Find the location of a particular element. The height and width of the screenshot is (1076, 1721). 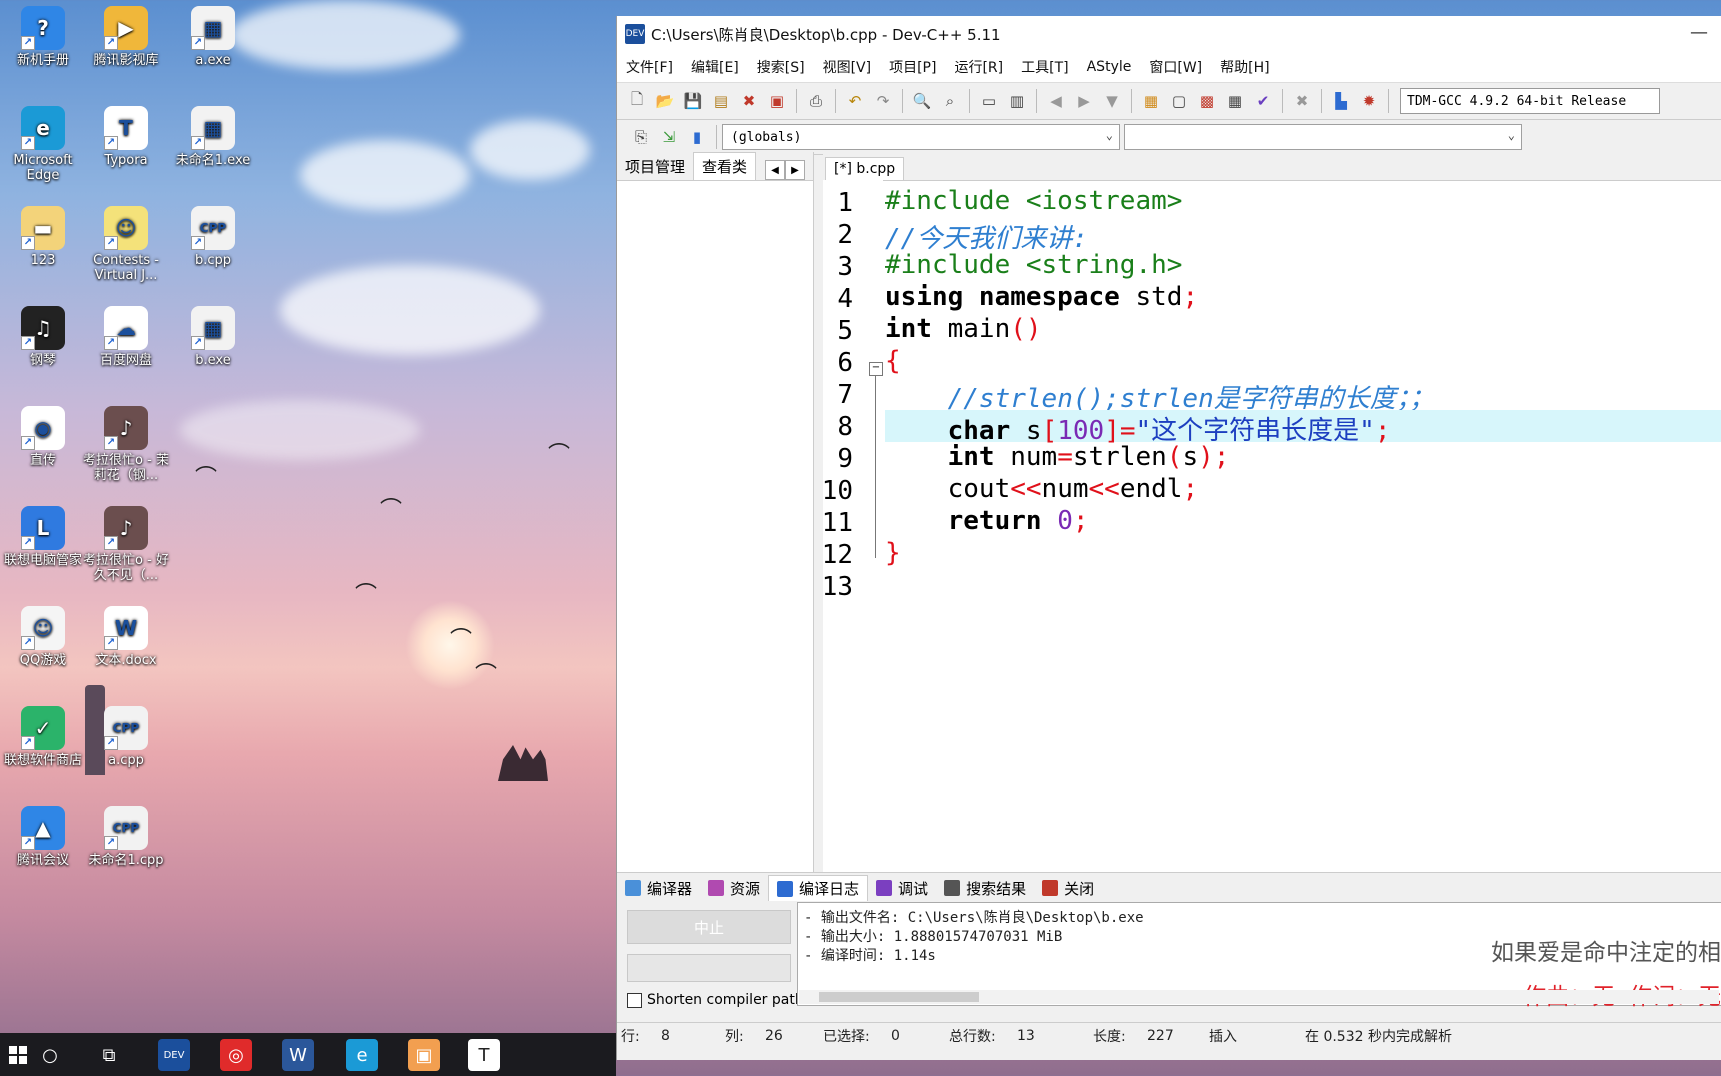

desktop-icon: ▶ ↗ 腾讯影视库 is located at coordinates (126, 37).